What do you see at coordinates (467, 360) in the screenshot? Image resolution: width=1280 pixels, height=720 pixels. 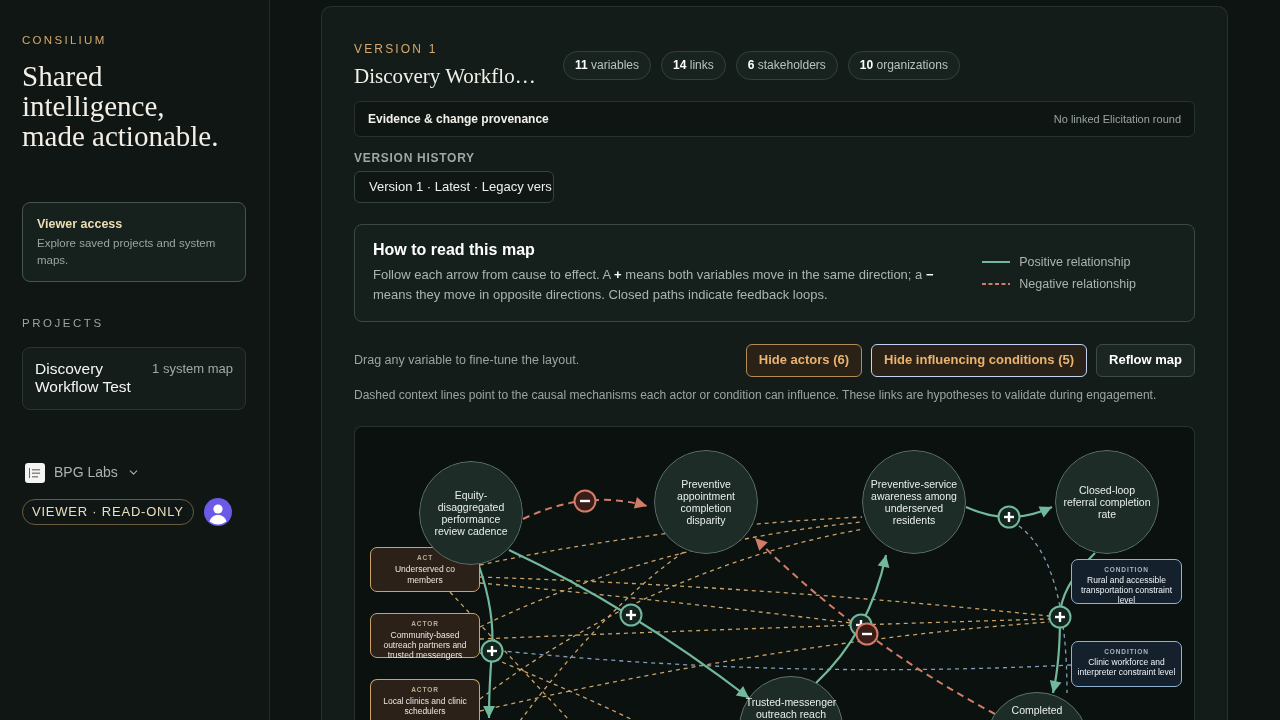 I see `layout-hint: Drag any variable to fine-tune the layout.` at bounding box center [467, 360].